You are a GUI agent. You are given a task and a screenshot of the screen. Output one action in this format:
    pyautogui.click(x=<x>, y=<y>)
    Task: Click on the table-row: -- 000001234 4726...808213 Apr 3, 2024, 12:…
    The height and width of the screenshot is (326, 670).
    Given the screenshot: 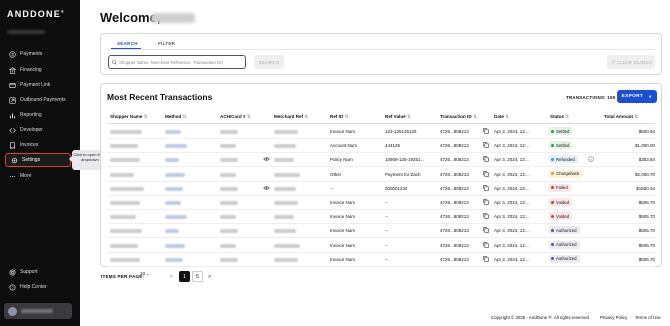 What is the action you would take?
    pyautogui.click(x=381, y=189)
    